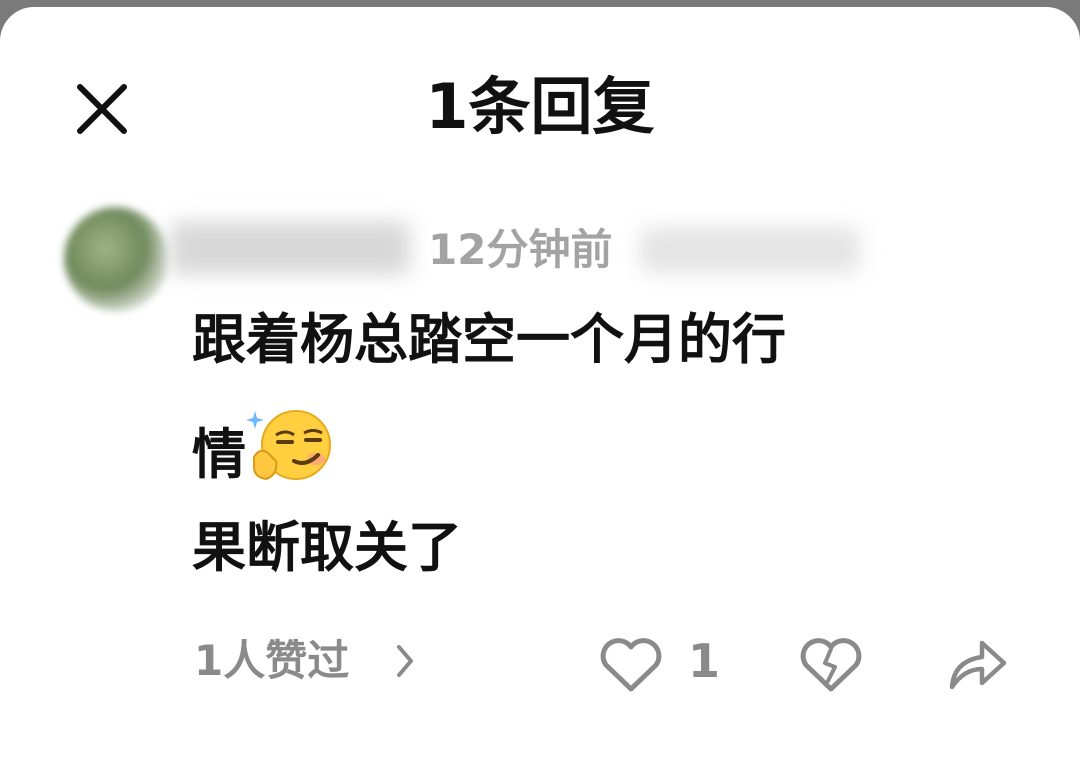 This screenshot has width=1080, height=779. I want to click on sheet-title: 1条回复, so click(540, 106).